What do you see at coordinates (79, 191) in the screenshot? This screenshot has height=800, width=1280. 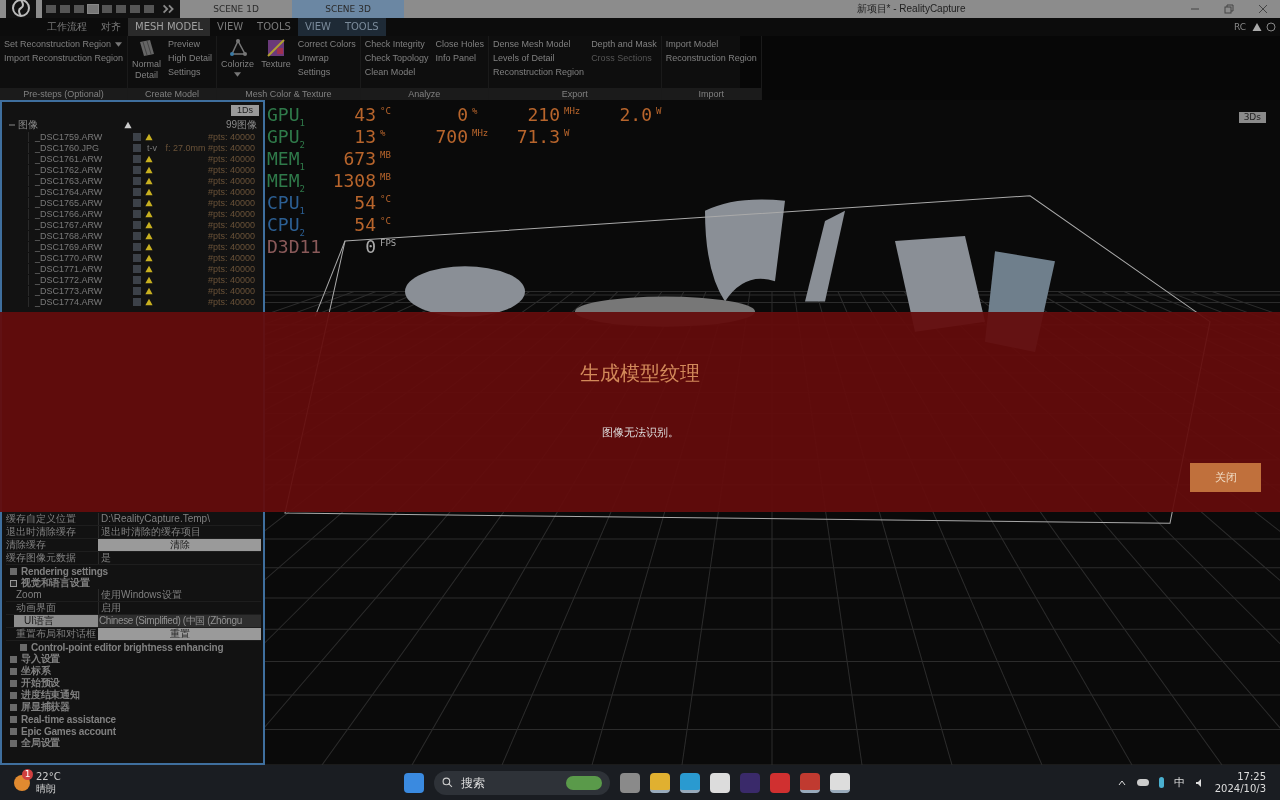 I see `image-name: _DSC1764.ARW` at bounding box center [79, 191].